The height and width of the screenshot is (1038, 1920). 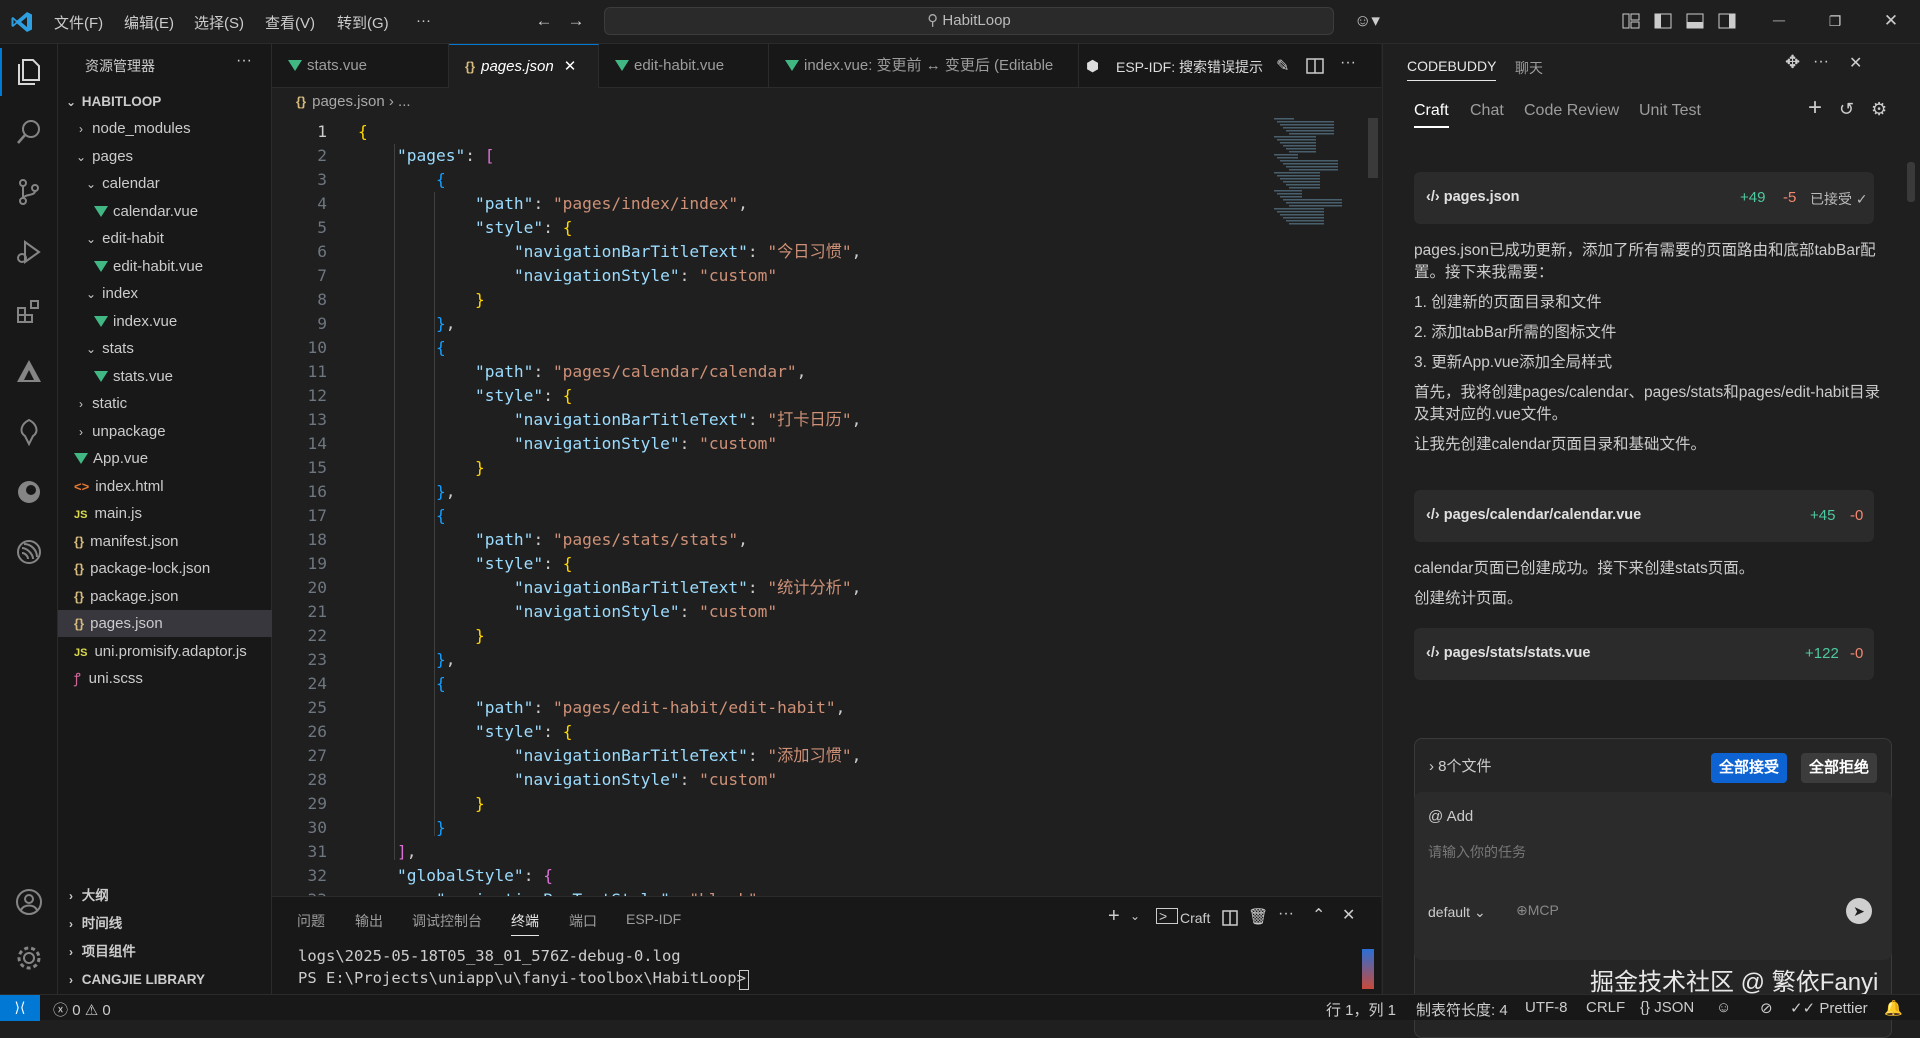 I want to click on file-change-card: ‹/› pages.json +49 -5 已接受 ✓, so click(x=1644, y=198).